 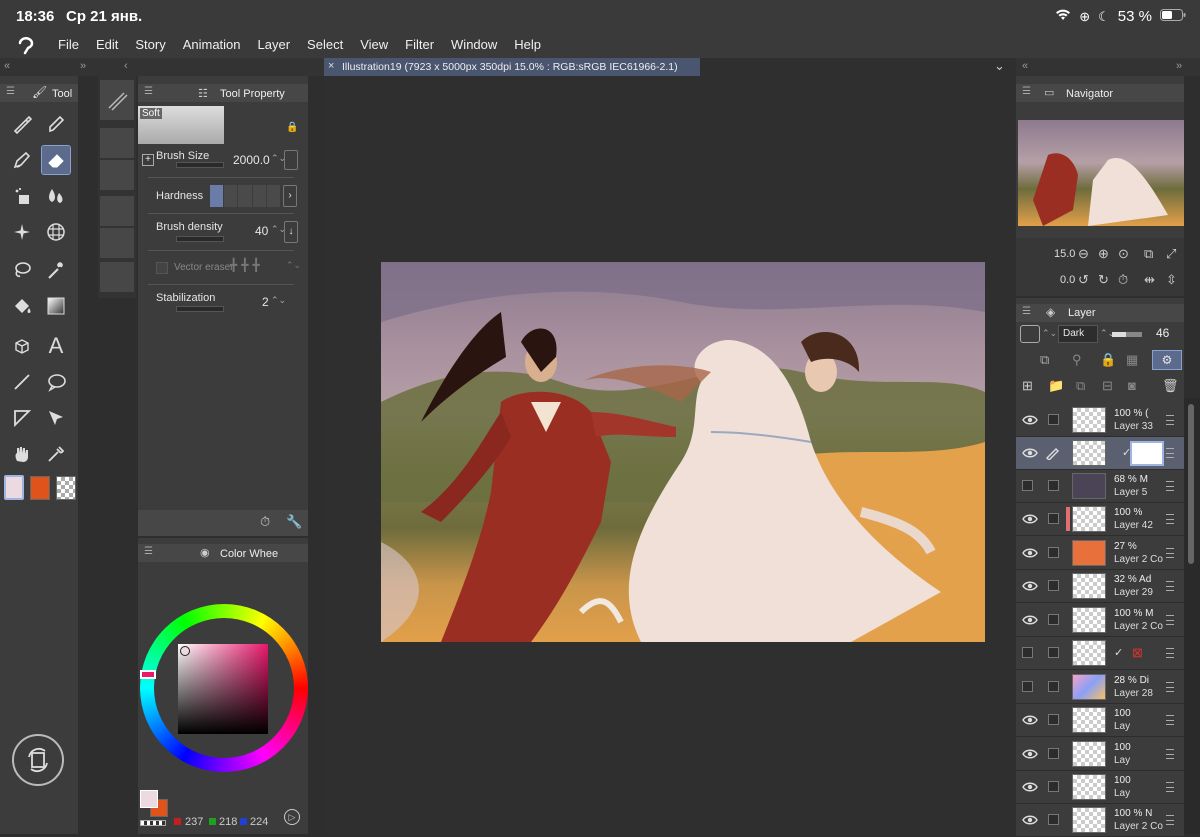 I want to click on material-icon, so click(x=117, y=243).